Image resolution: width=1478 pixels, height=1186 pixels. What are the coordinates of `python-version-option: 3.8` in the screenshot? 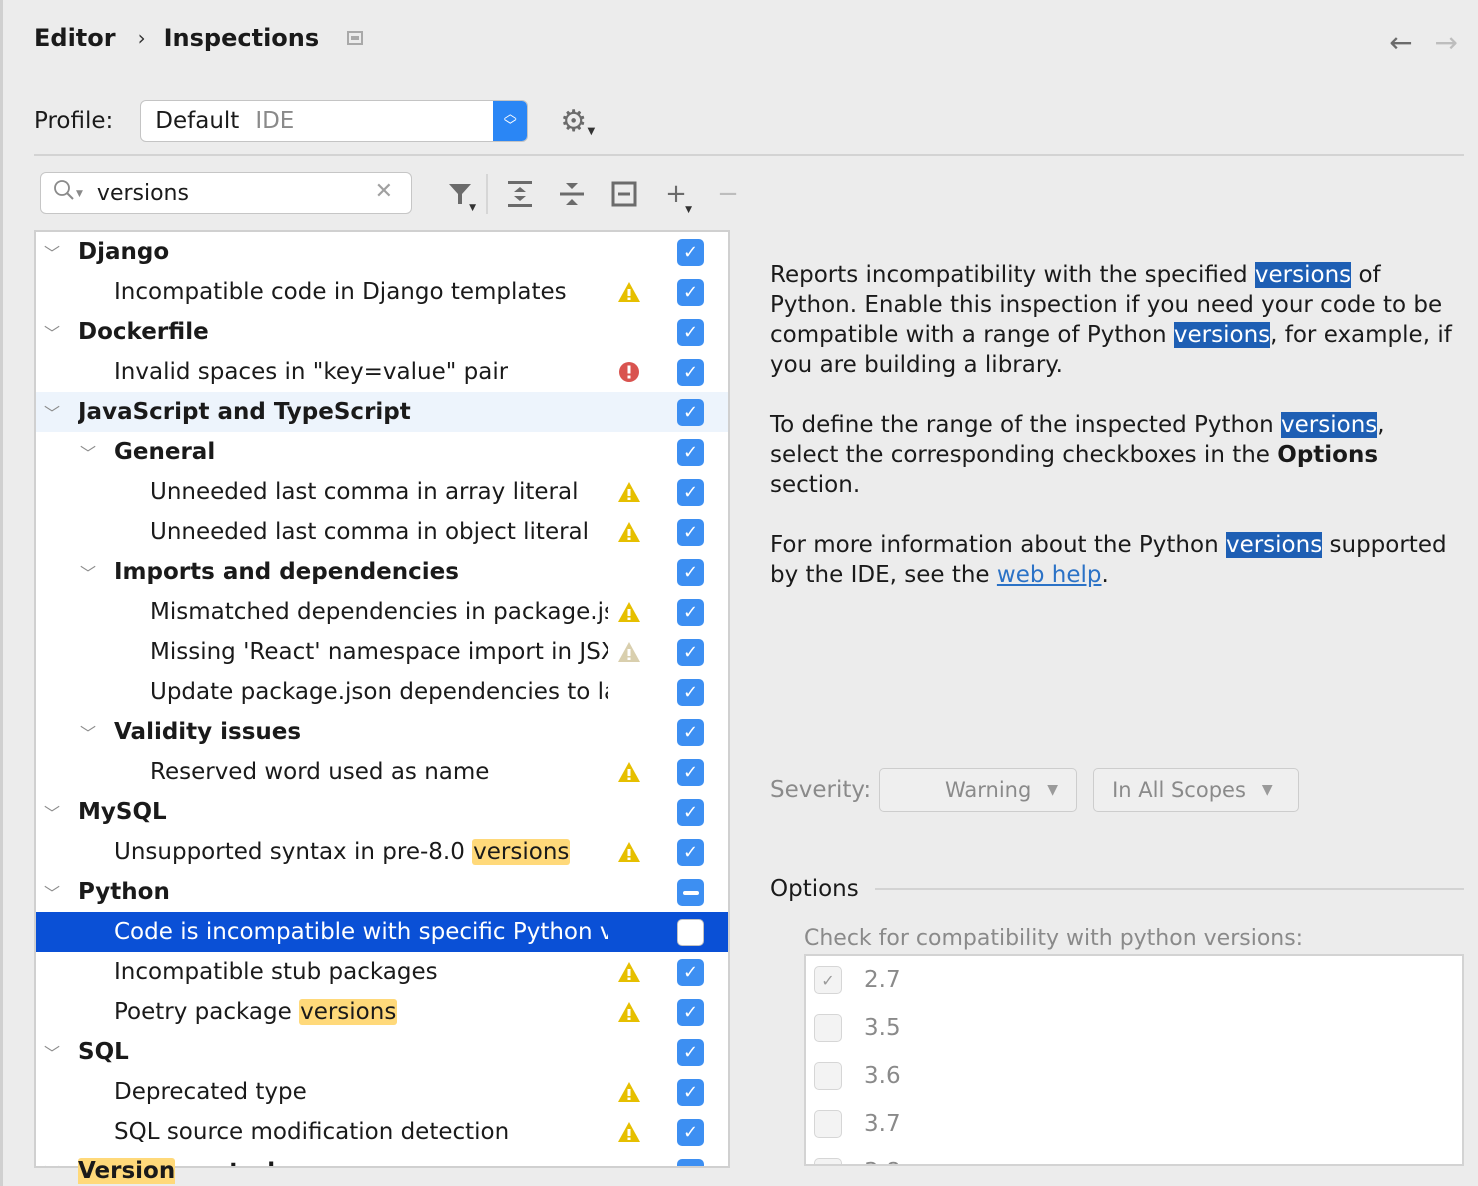 It's located at (857, 1161).